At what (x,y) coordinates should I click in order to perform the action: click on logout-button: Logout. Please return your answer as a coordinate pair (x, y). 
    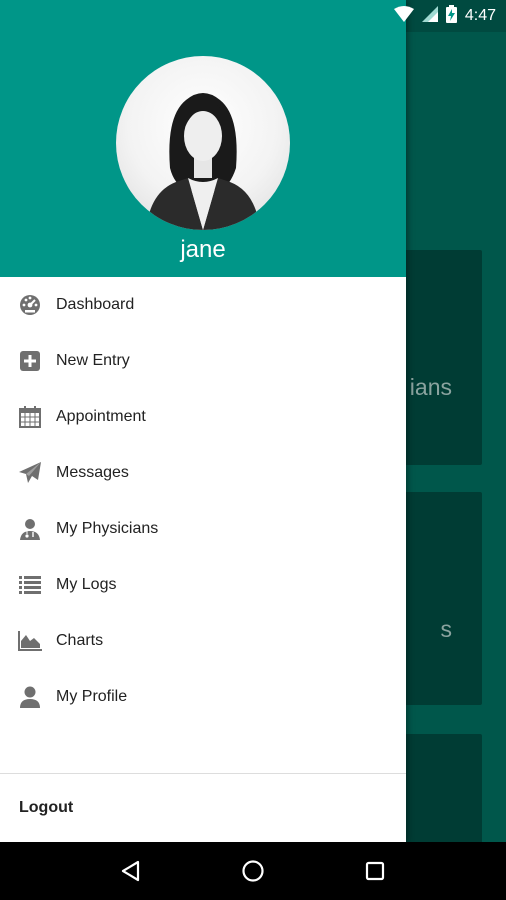
    Looking at the image, I should click on (46, 808).